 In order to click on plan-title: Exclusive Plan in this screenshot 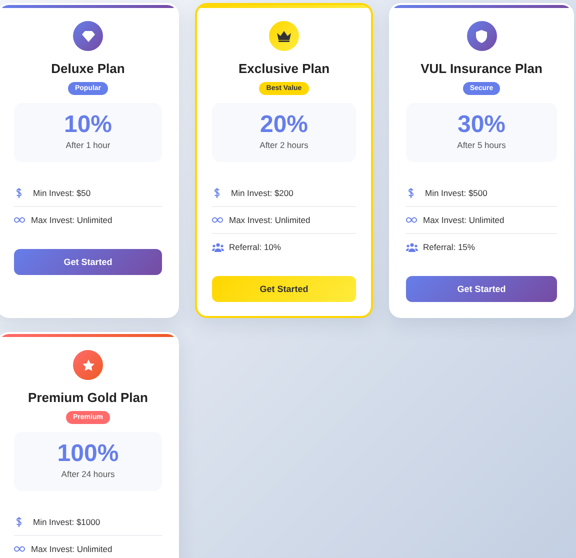, I will do `click(284, 68)`.